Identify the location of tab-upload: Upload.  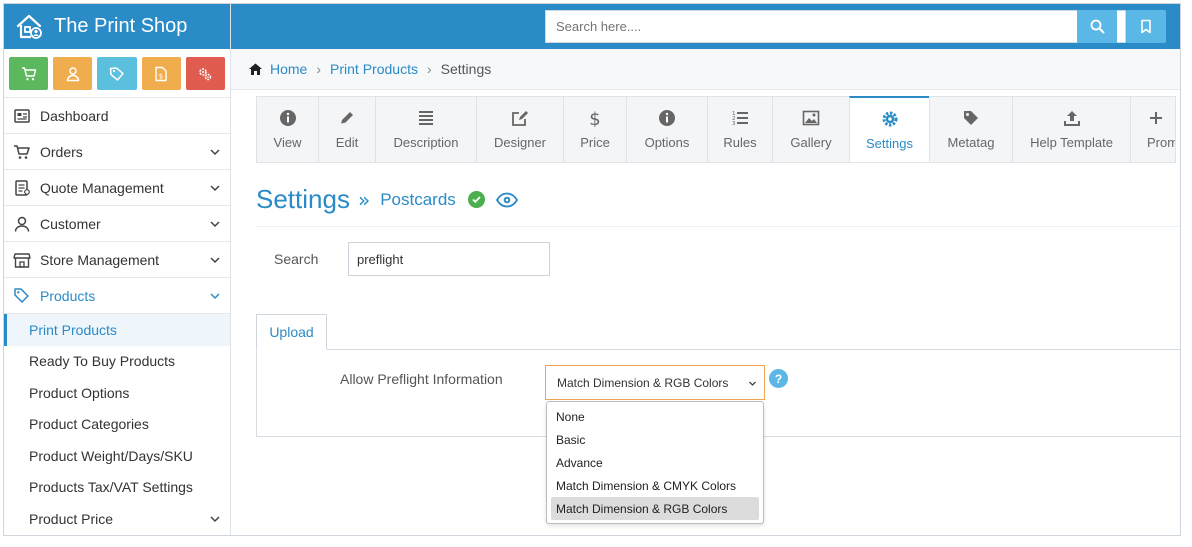
(291, 332).